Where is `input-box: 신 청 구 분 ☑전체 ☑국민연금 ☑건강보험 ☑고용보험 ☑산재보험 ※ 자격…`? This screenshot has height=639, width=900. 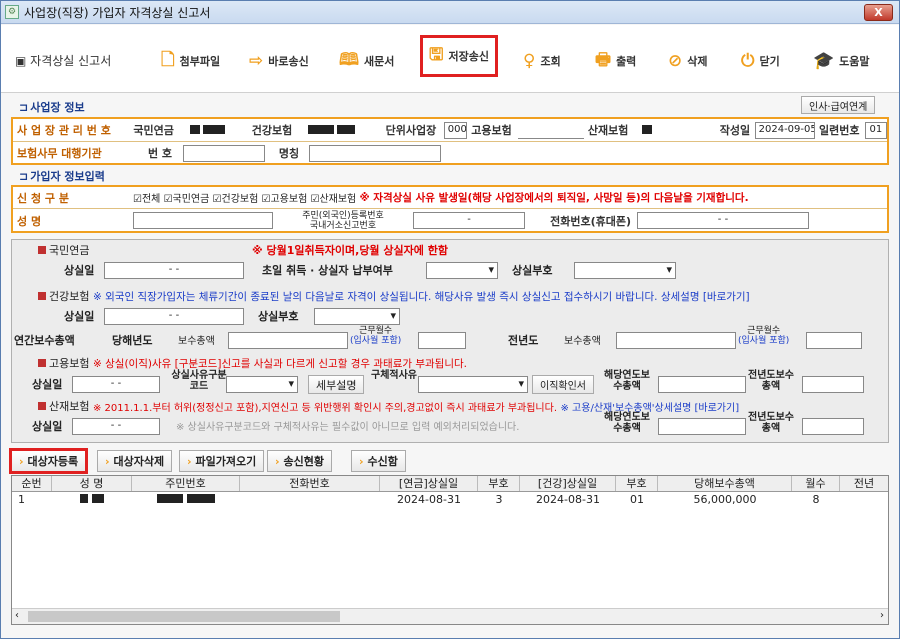 input-box: 신 청 구 분 ☑전체 ☑국민연금 ☑건강보험 ☑고용보험 ☑산재보험 ※ 자격… is located at coordinates (450, 209).